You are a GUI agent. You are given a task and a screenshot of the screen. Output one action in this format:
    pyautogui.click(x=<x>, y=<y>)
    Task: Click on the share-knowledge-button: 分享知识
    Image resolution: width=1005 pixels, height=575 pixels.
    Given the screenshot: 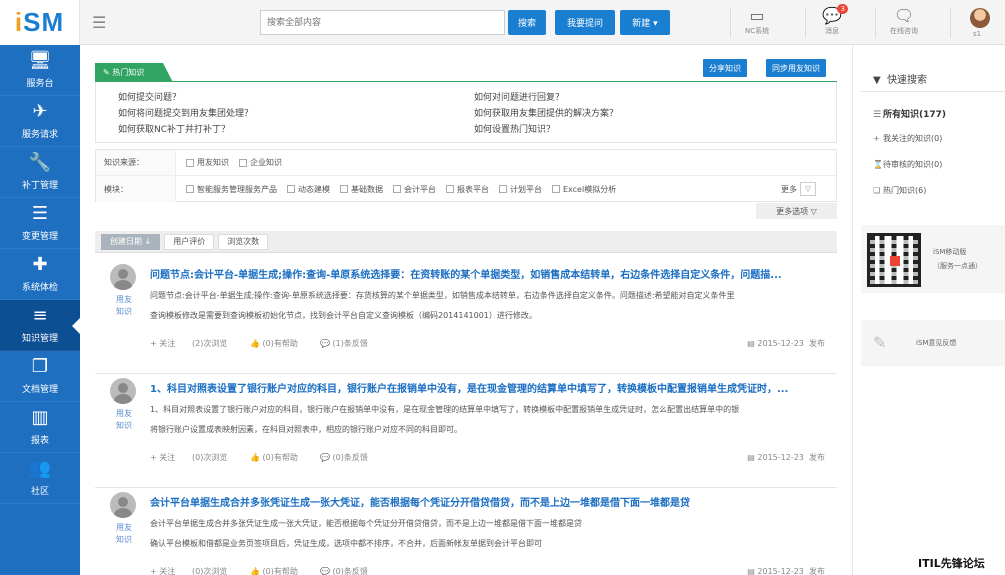 What is the action you would take?
    pyautogui.click(x=725, y=68)
    